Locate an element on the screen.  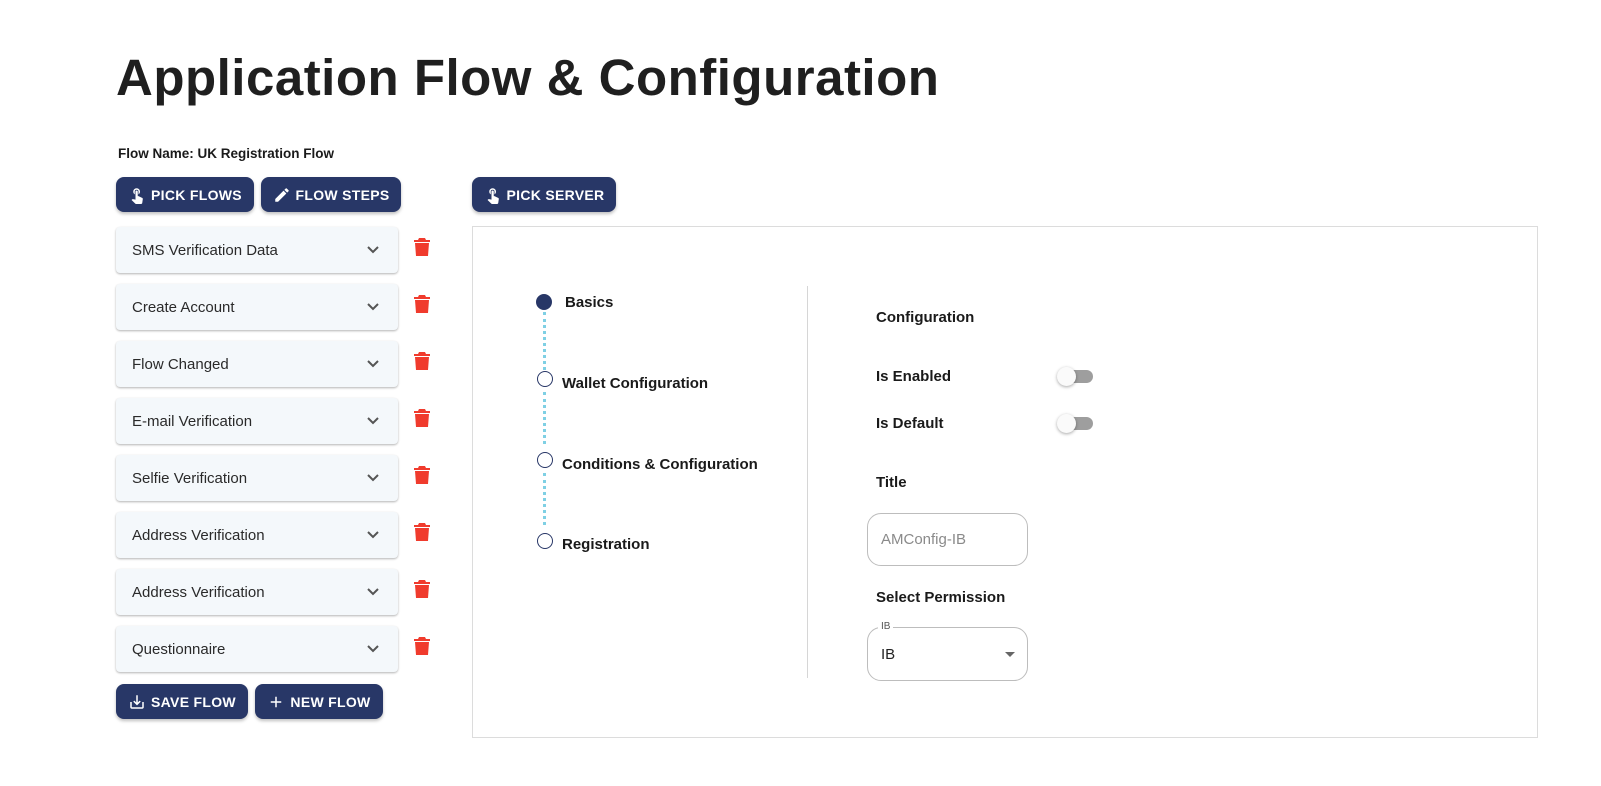
plus-icon is located at coordinates (276, 701).